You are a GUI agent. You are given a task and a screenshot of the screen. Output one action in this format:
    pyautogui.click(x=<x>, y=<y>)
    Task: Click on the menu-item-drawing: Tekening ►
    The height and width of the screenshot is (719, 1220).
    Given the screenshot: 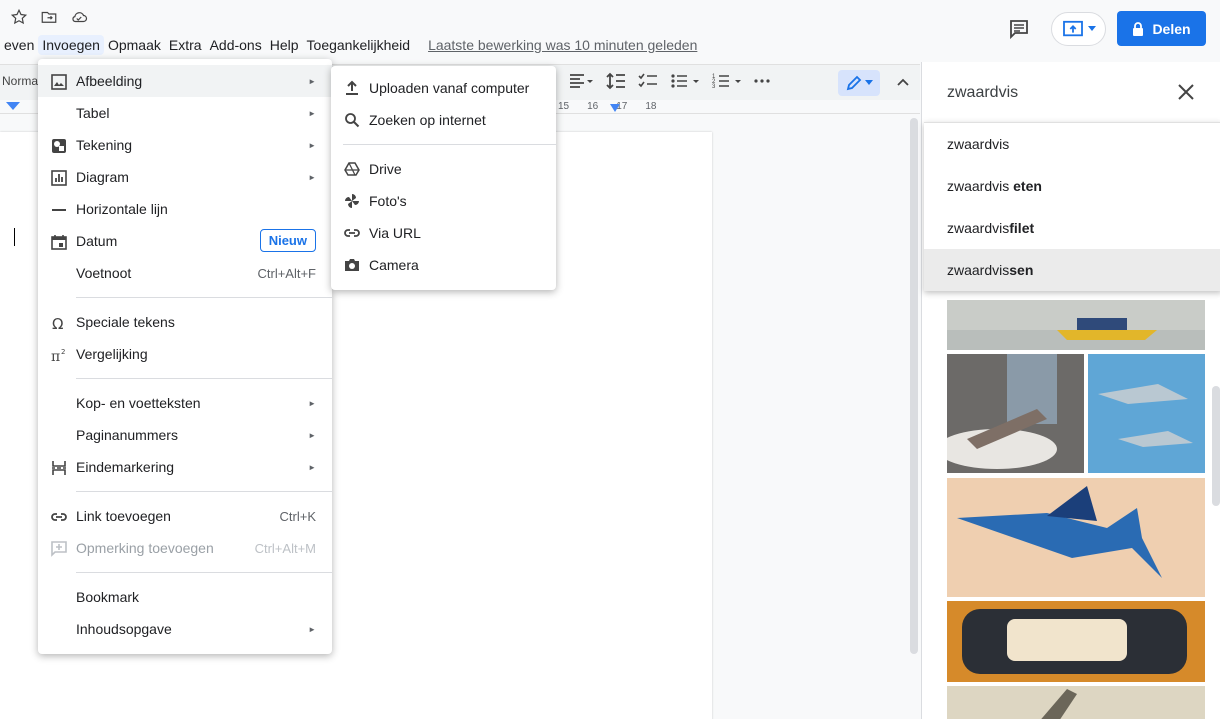 What is the action you would take?
    pyautogui.click(x=185, y=145)
    